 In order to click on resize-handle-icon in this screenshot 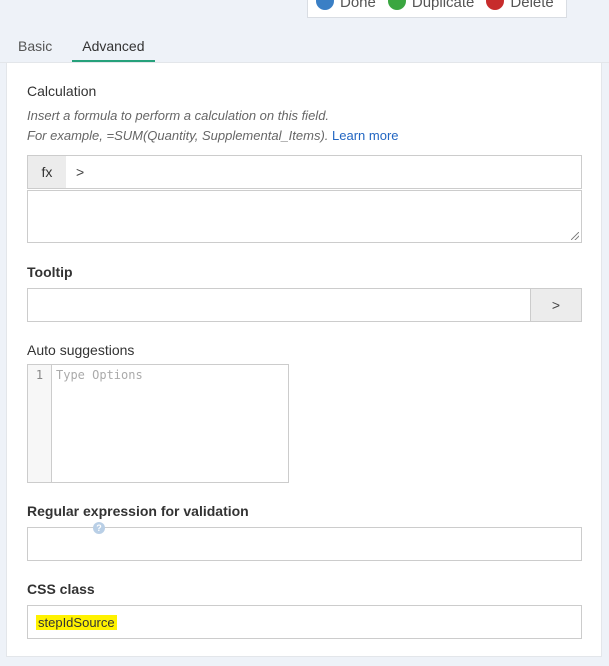, I will do `click(575, 236)`.